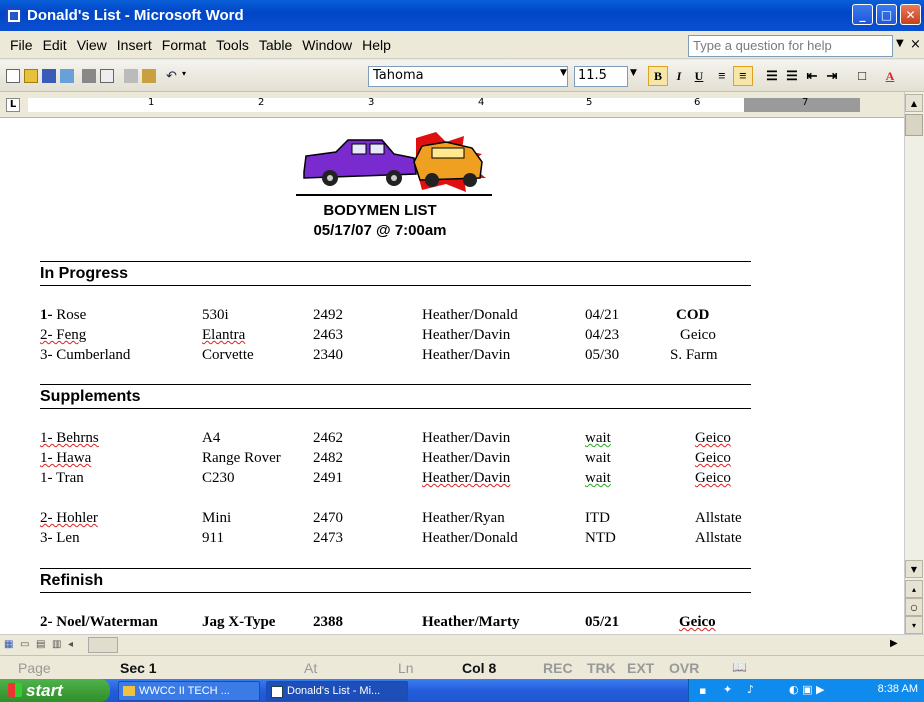  Describe the element at coordinates (21, 45) in the screenshot. I see `menu-file: File` at that location.